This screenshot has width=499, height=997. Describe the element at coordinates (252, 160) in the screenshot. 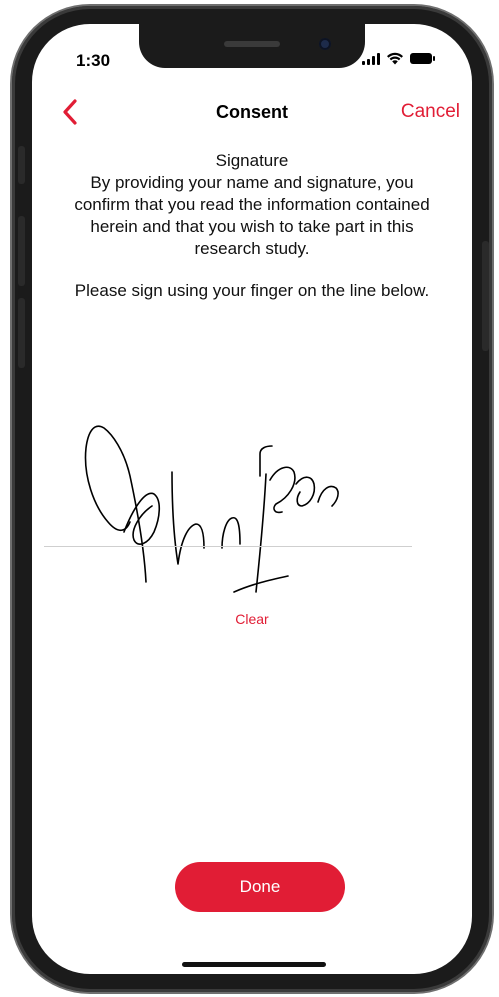

I see `section-heading: Signature` at that location.